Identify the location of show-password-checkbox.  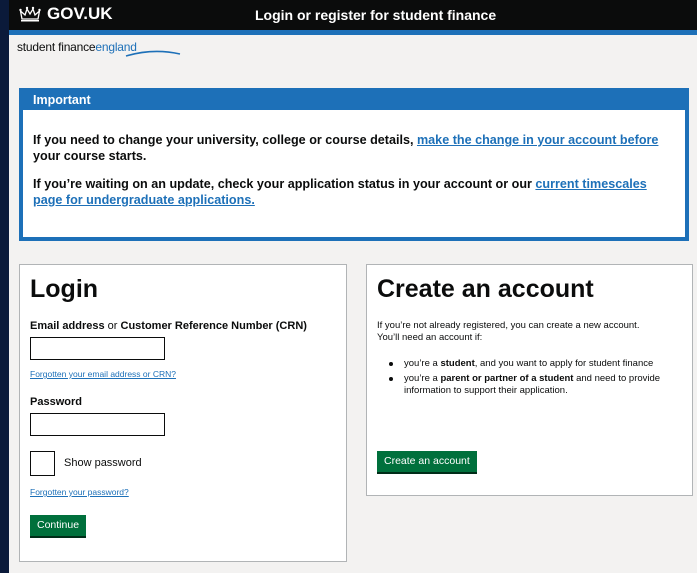
(42, 463).